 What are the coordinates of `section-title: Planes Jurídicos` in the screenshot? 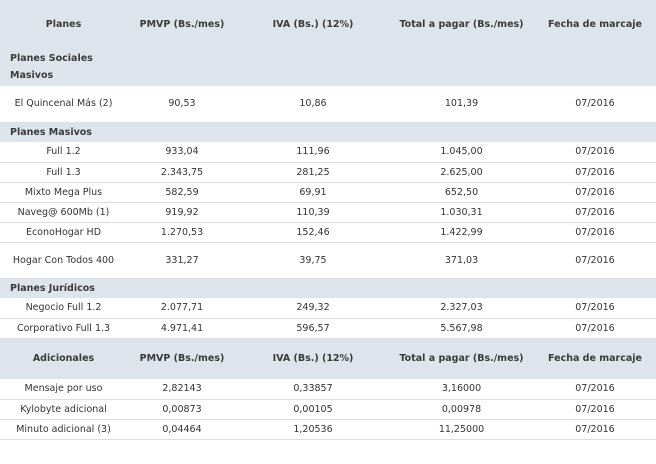 It's located at (63, 288).